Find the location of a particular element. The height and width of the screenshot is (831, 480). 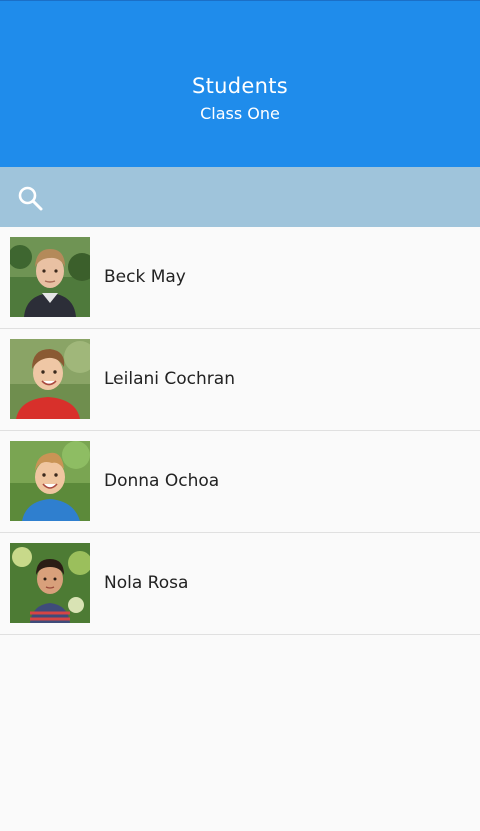

student-row-nola-rosa: Nola Rosa is located at coordinates (240, 584).